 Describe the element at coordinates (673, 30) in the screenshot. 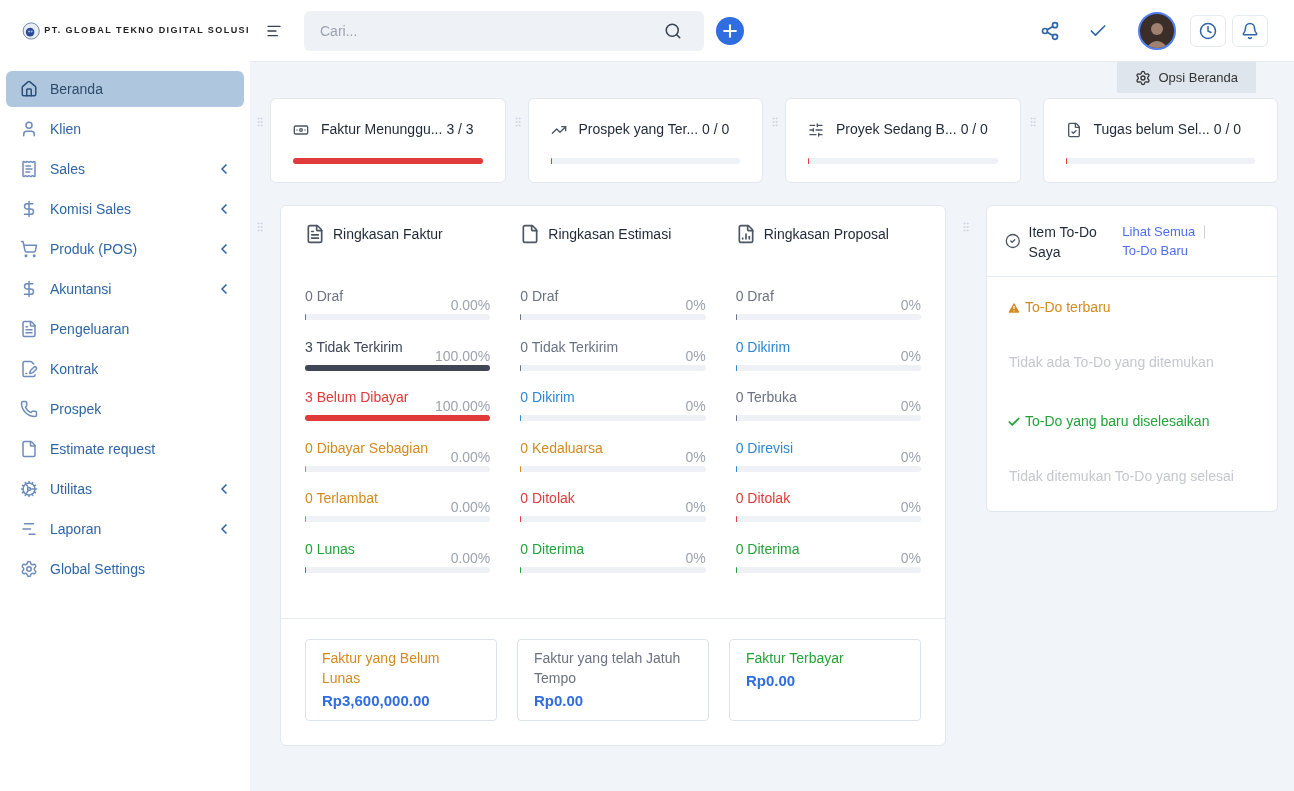

I see `search-icon` at that location.